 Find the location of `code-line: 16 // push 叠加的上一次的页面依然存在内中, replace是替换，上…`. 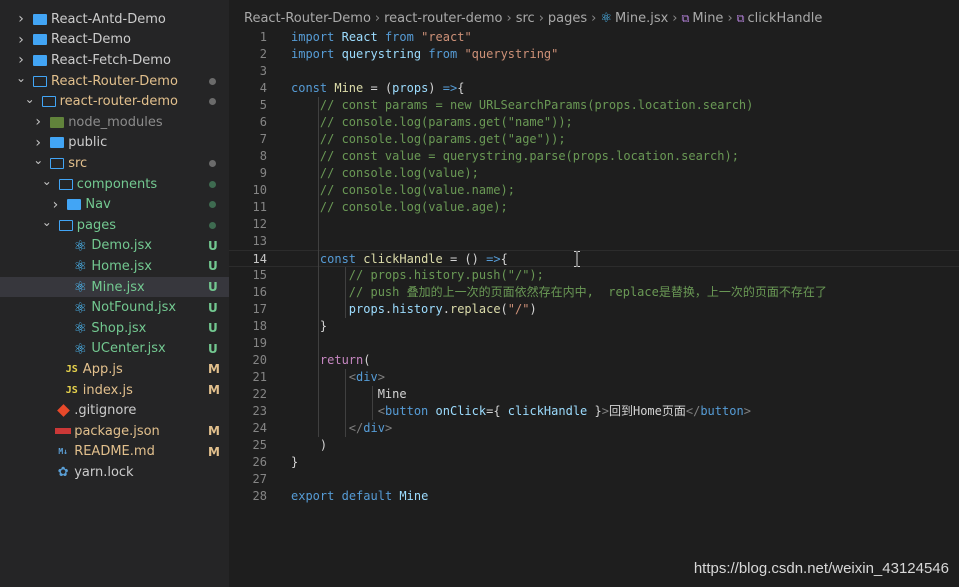

code-line: 16 // push 叠加的上一次的页面依然存在内中, replace是替换，上… is located at coordinates (594, 292).